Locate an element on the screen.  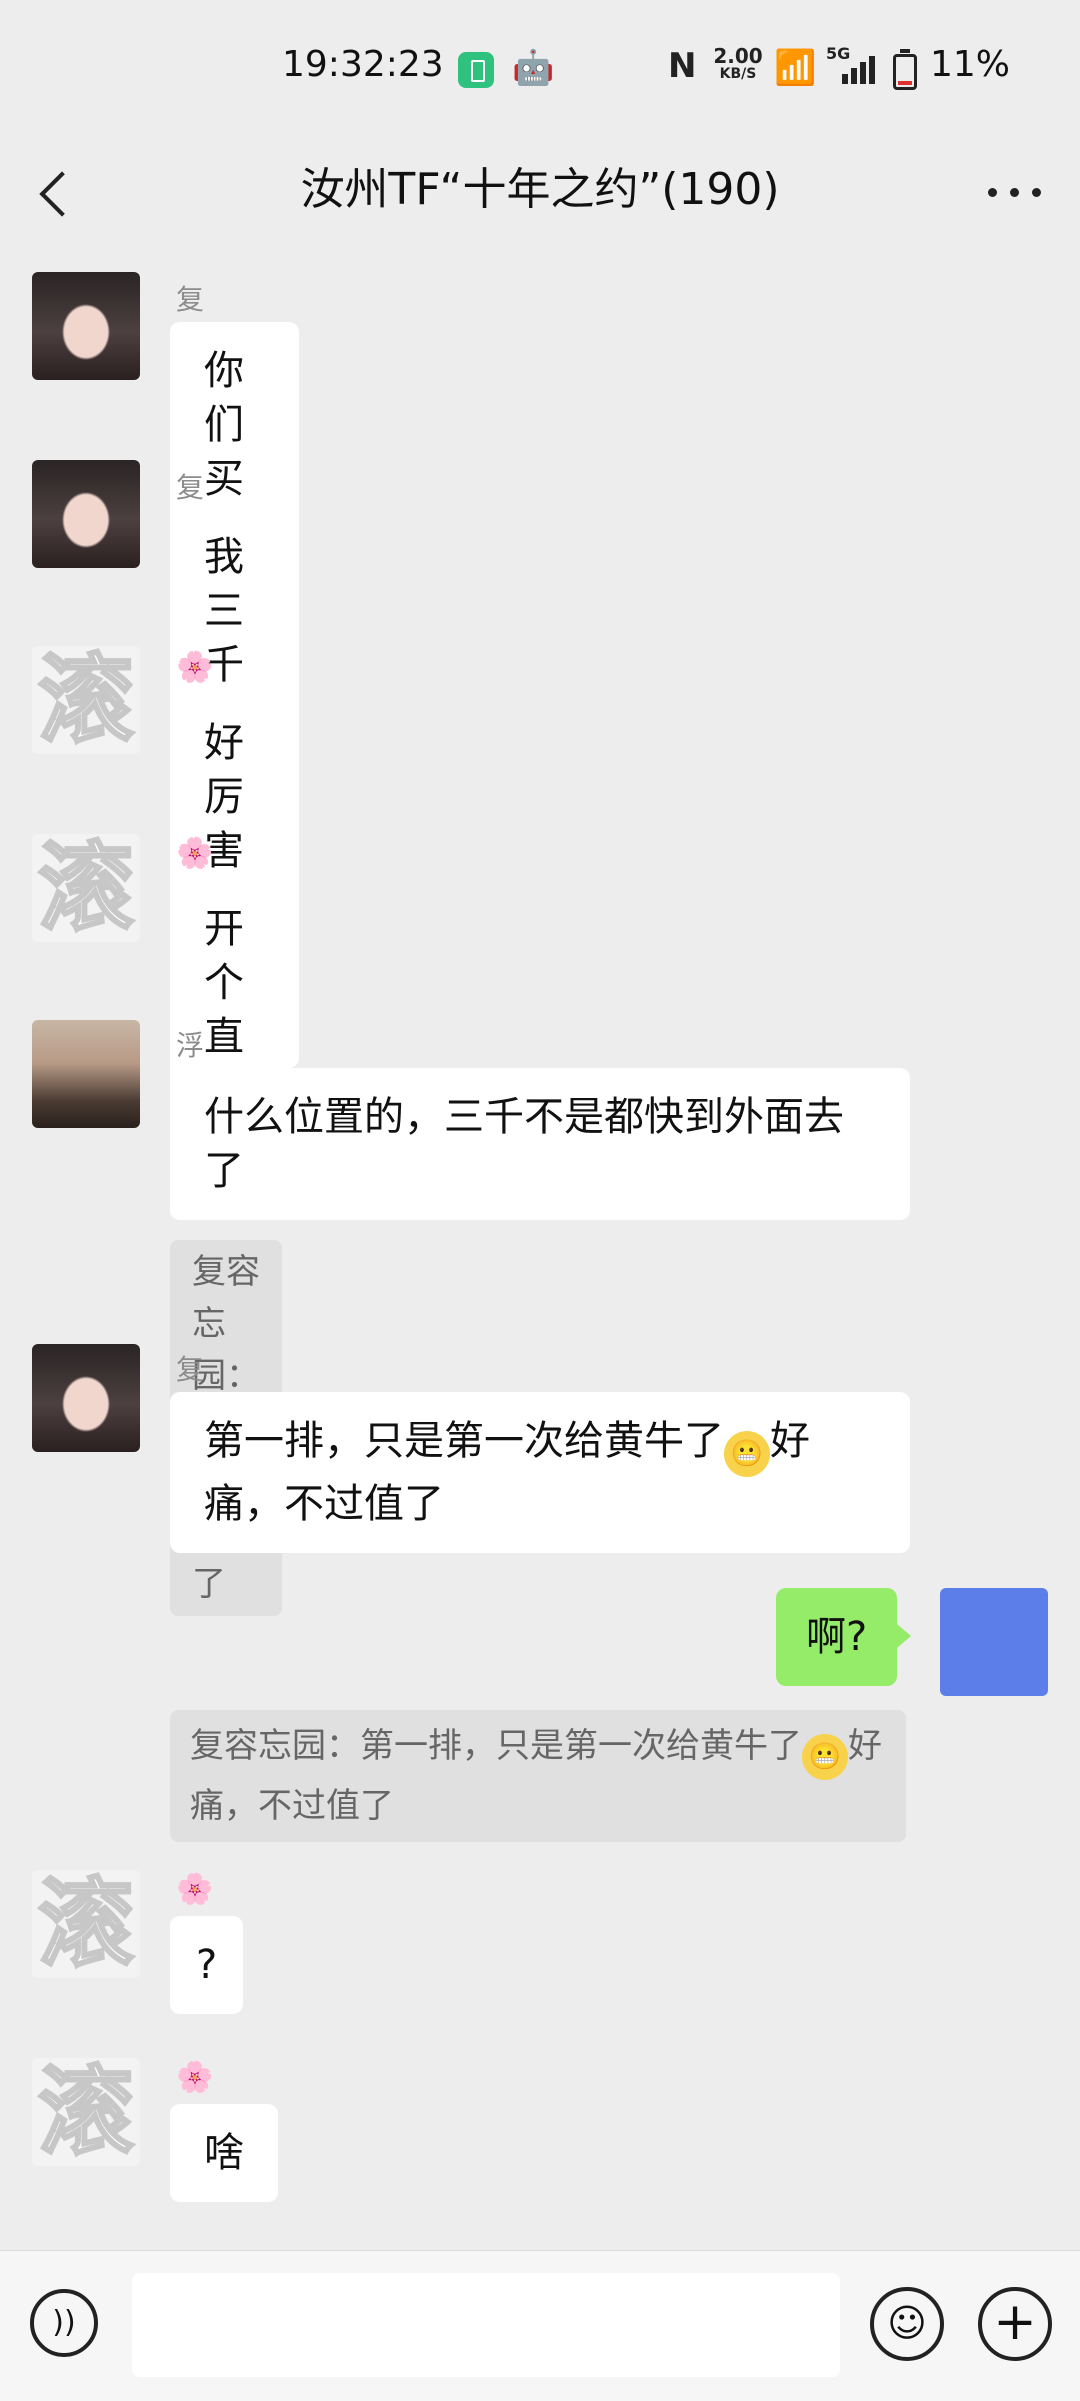
message-bubble: 啥 is located at coordinates (224, 2153).